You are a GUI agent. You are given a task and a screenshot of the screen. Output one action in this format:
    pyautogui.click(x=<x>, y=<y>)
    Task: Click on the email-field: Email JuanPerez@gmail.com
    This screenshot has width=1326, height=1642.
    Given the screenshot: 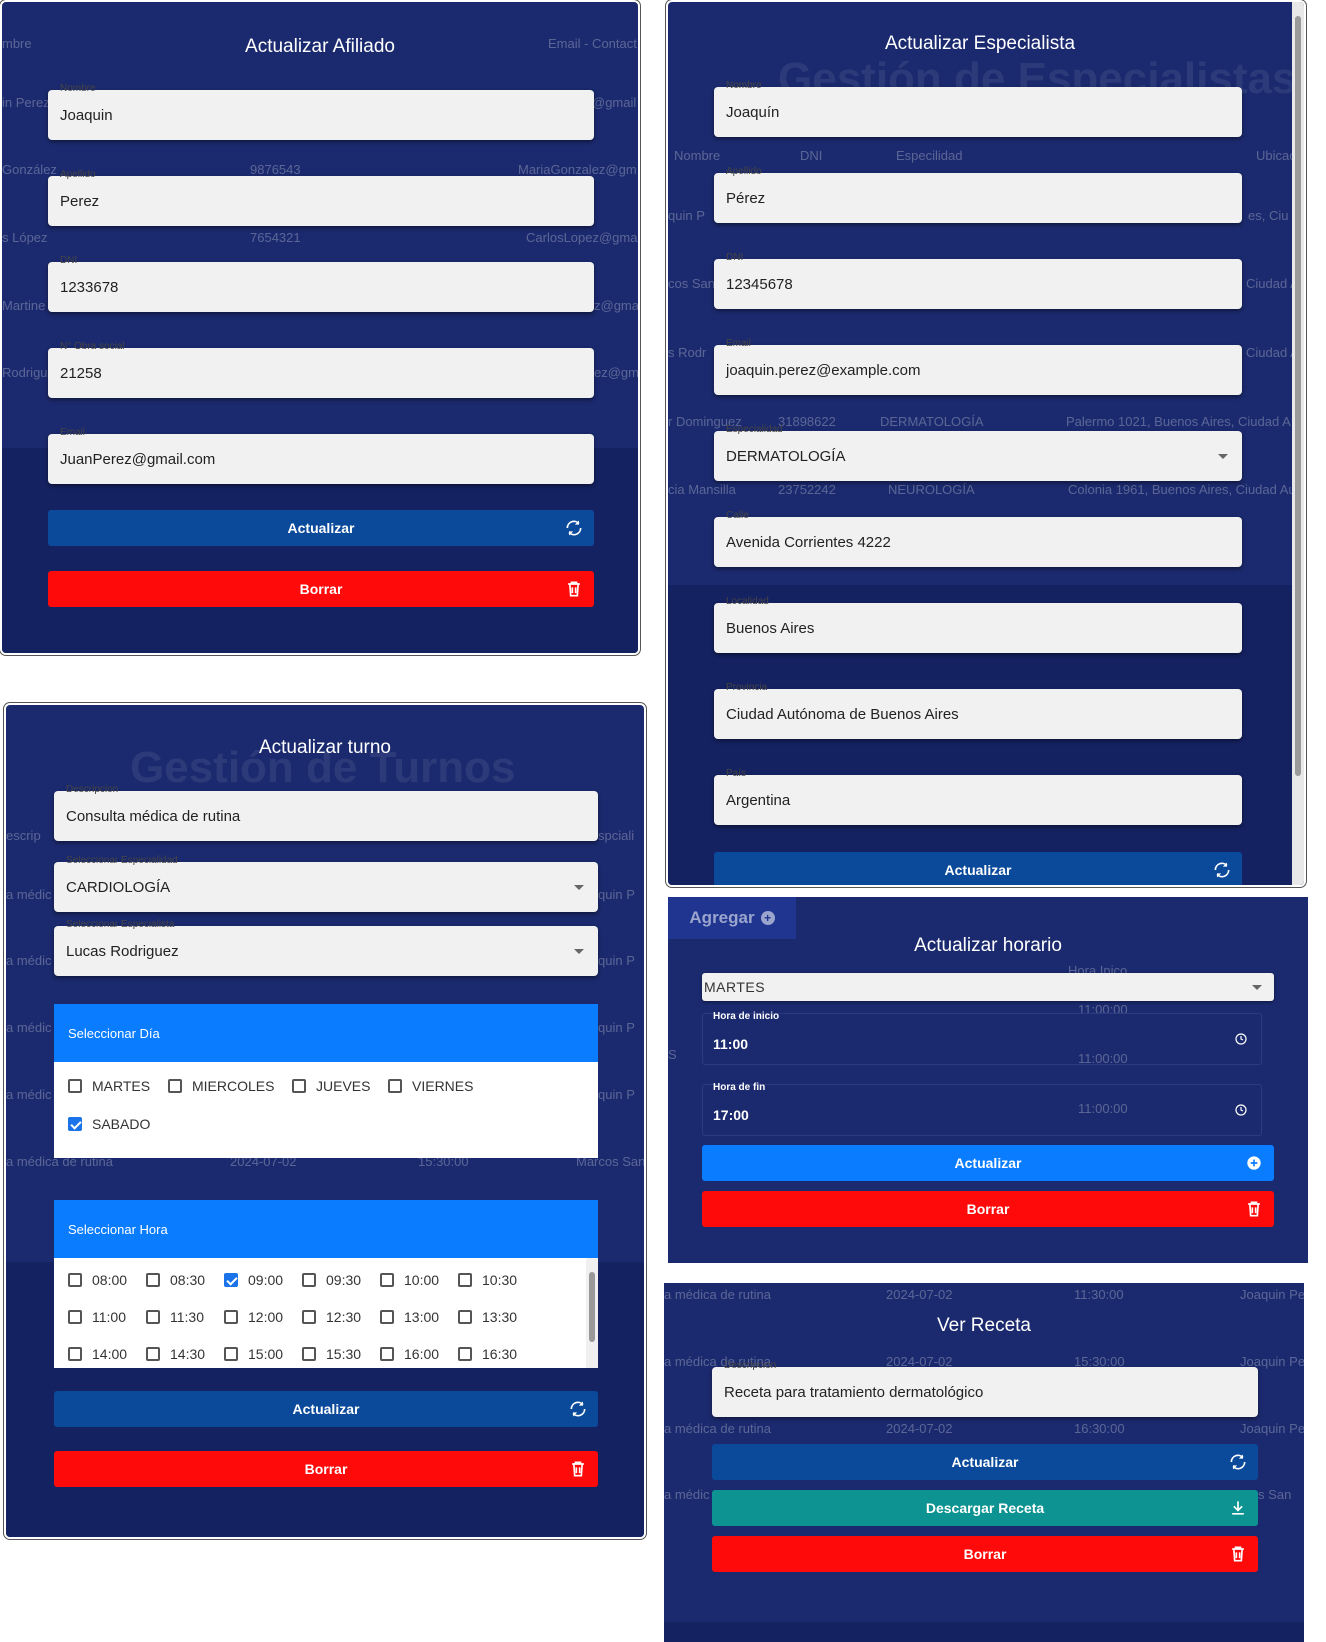 What is the action you would take?
    pyautogui.click(x=321, y=455)
    